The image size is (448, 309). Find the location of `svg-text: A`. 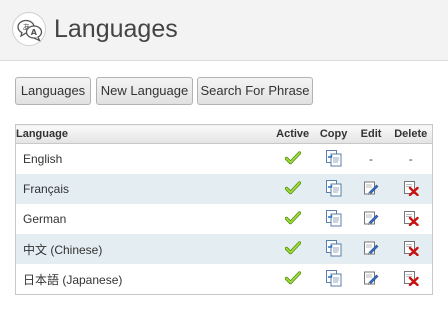

svg-text: A is located at coordinates (34, 32).